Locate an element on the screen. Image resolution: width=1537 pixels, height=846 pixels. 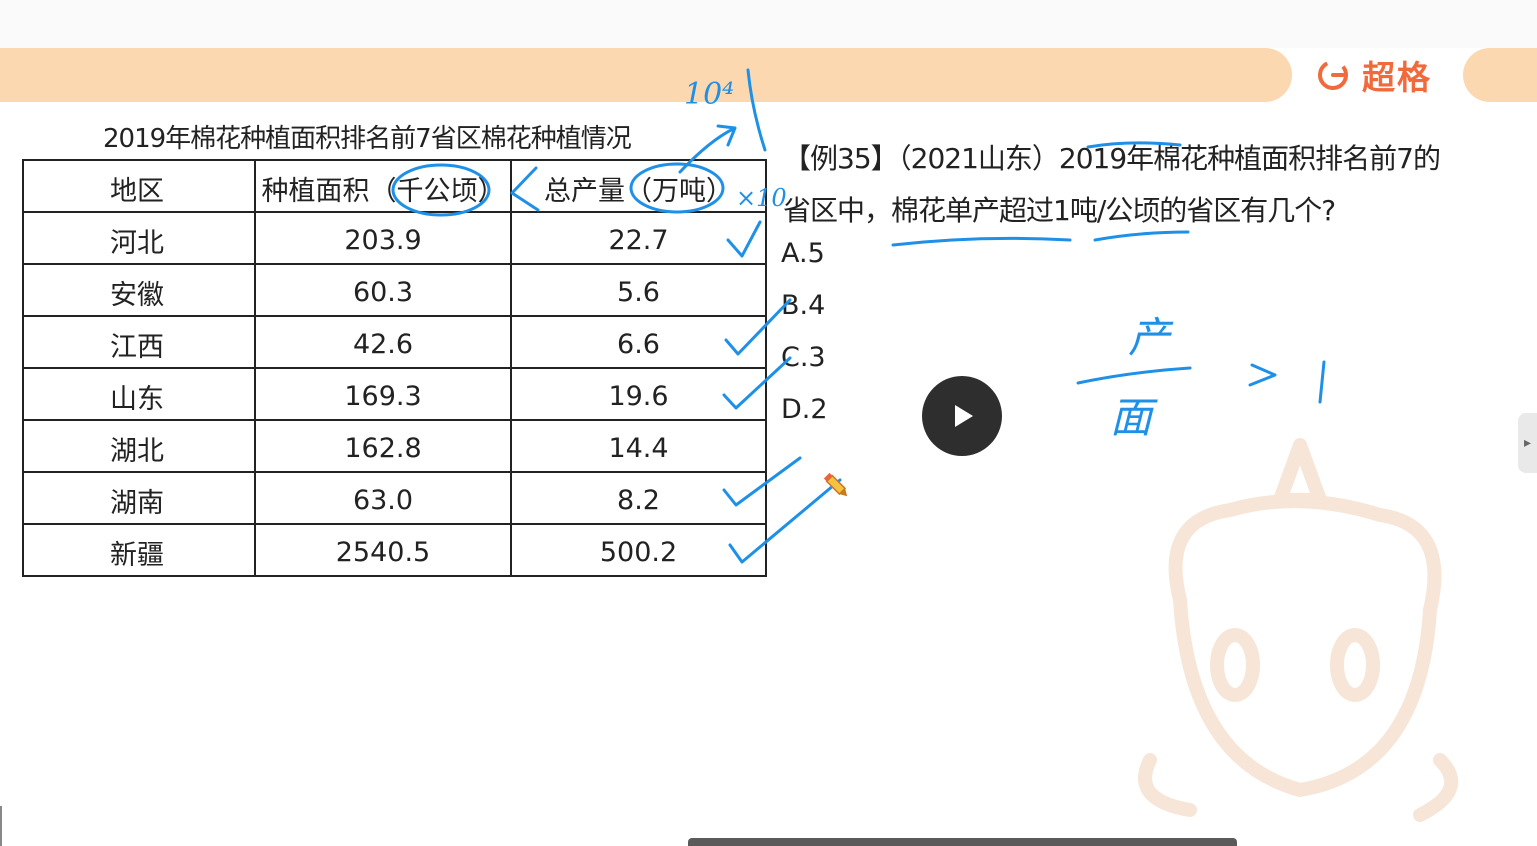
play-button is located at coordinates (962, 416).